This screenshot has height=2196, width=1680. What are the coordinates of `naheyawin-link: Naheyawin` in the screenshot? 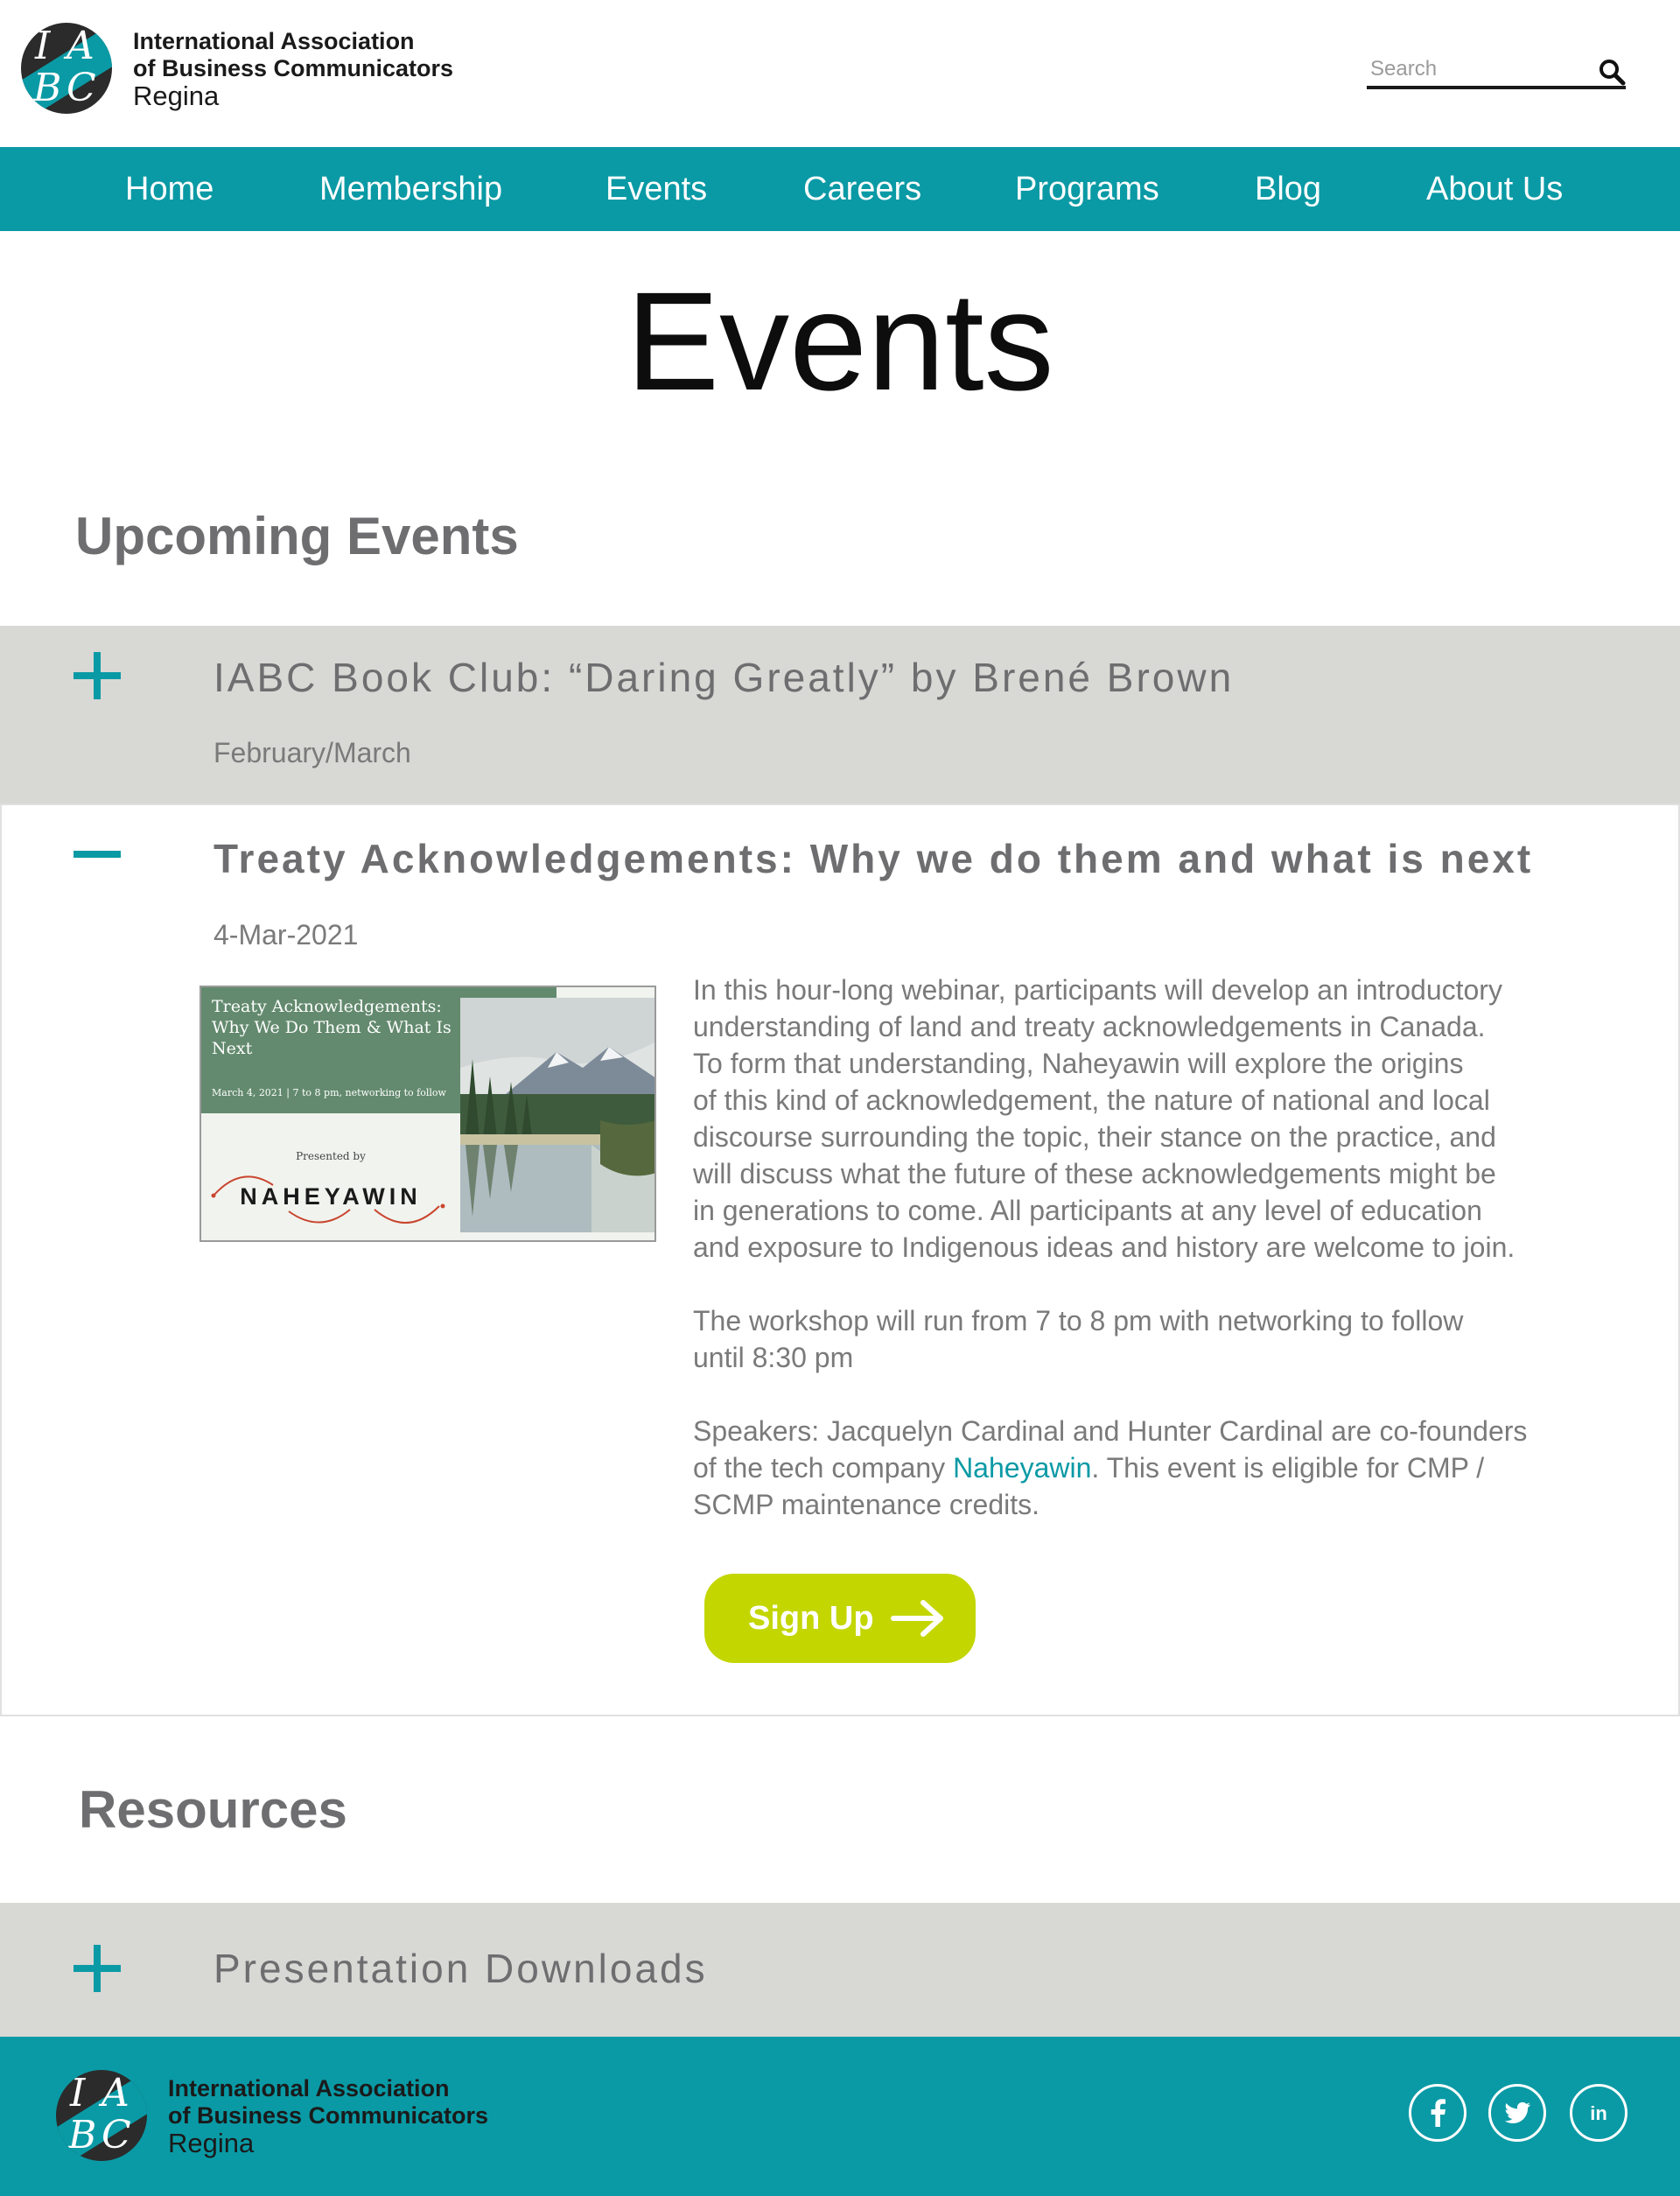 It's located at (1022, 1468).